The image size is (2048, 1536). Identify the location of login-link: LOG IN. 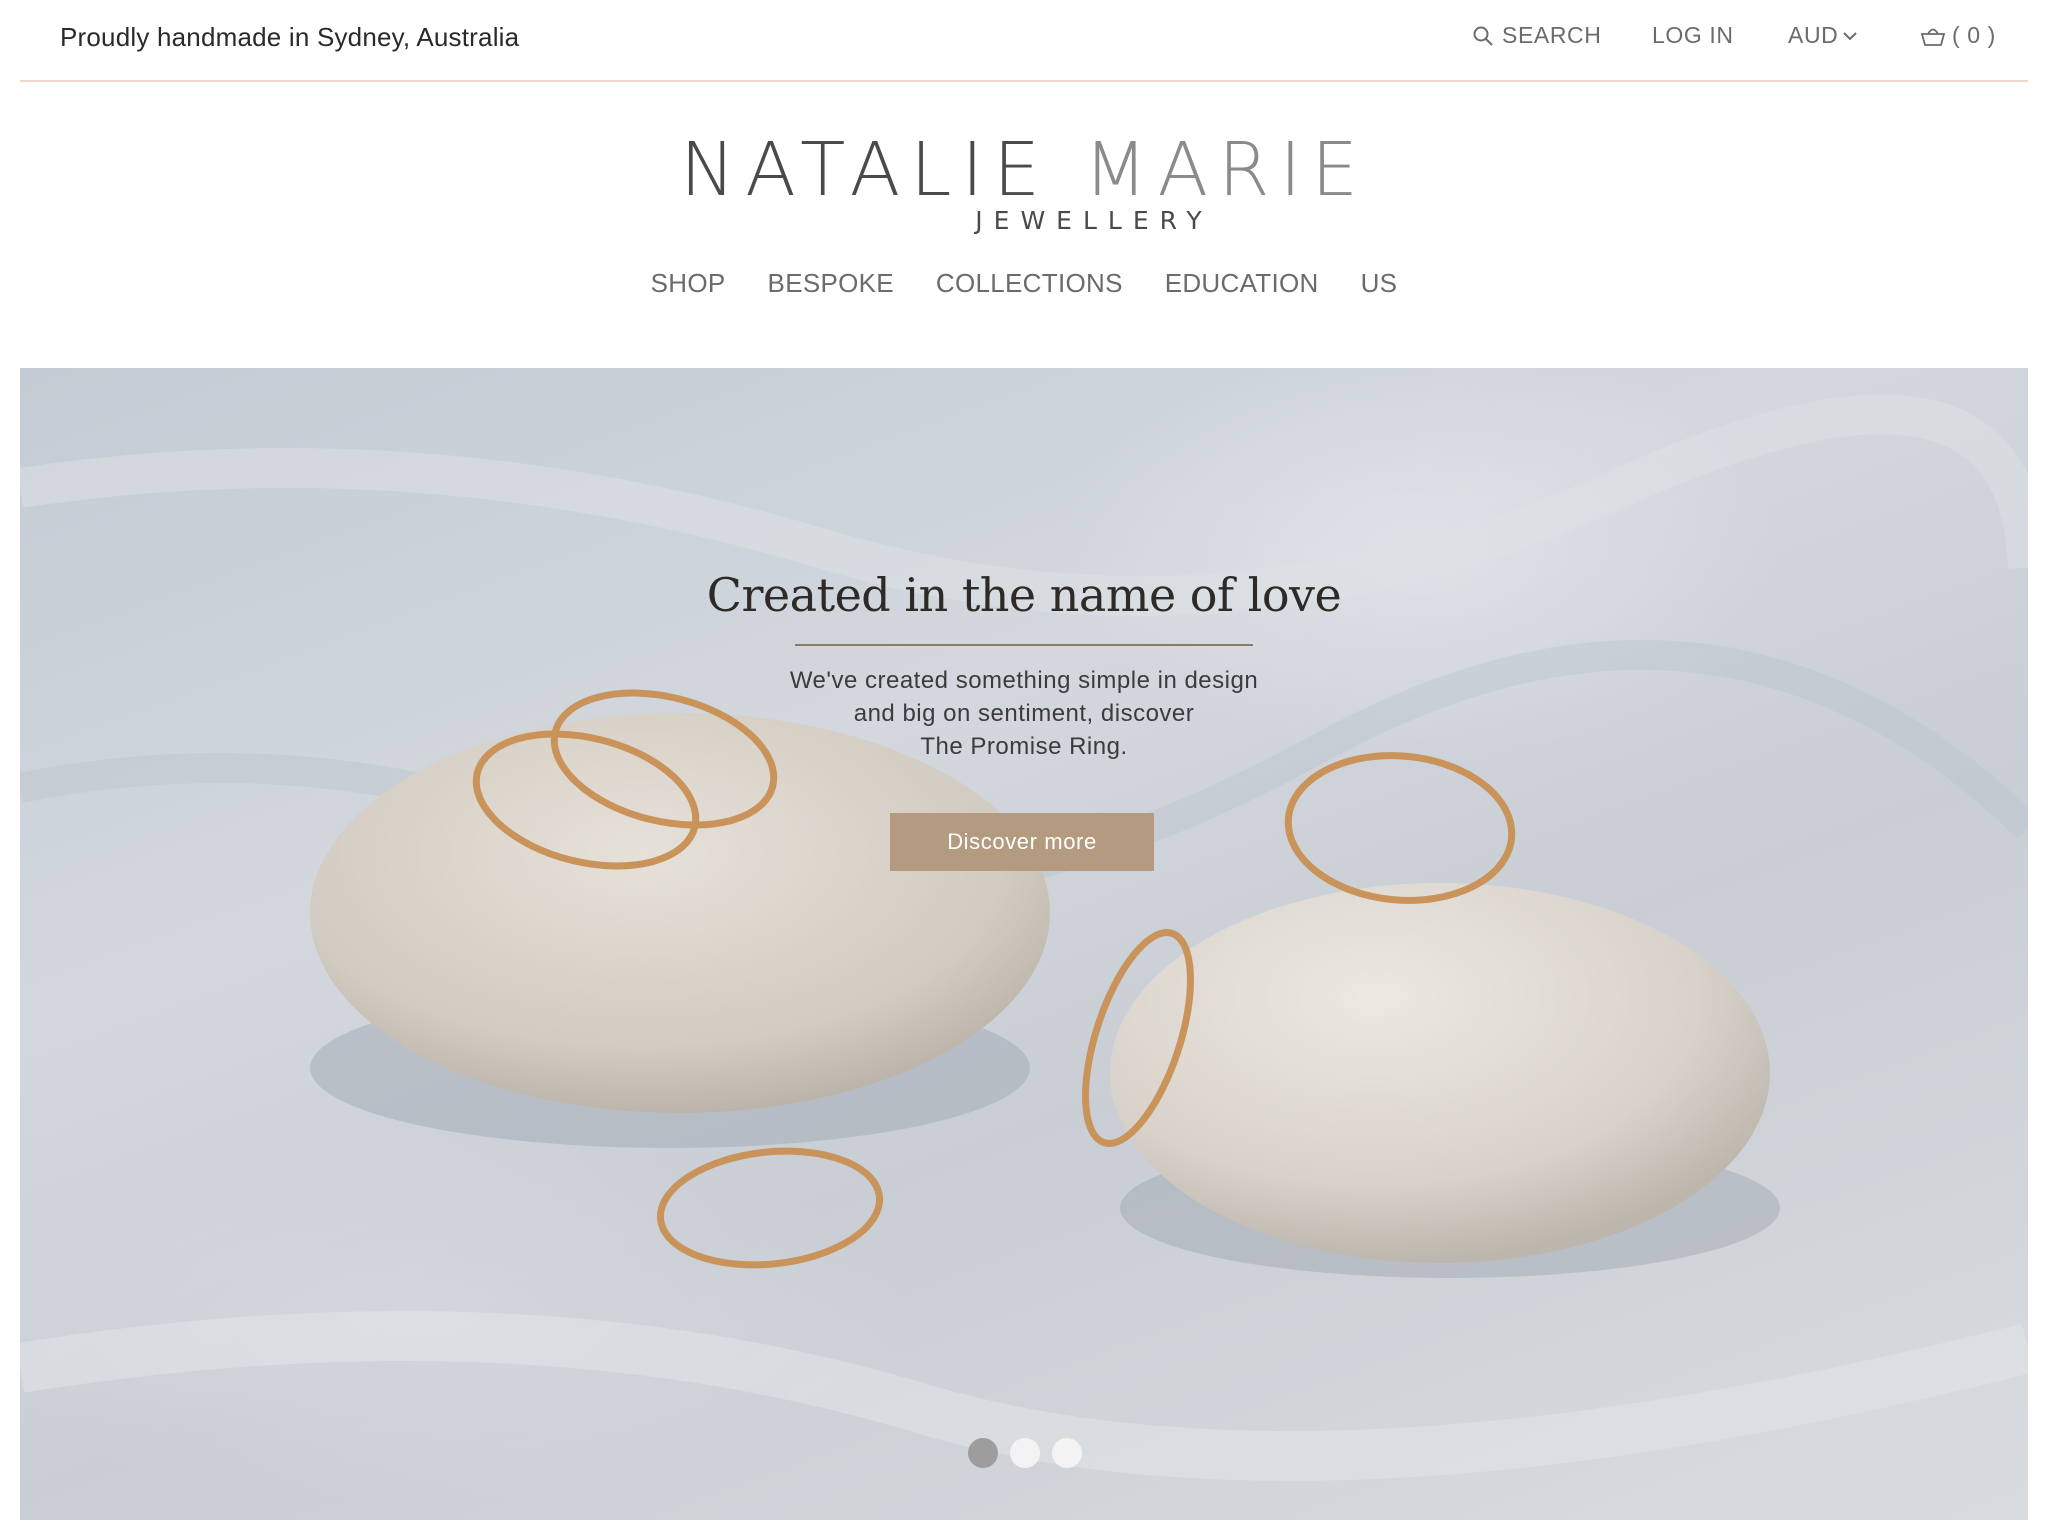
(1693, 35).